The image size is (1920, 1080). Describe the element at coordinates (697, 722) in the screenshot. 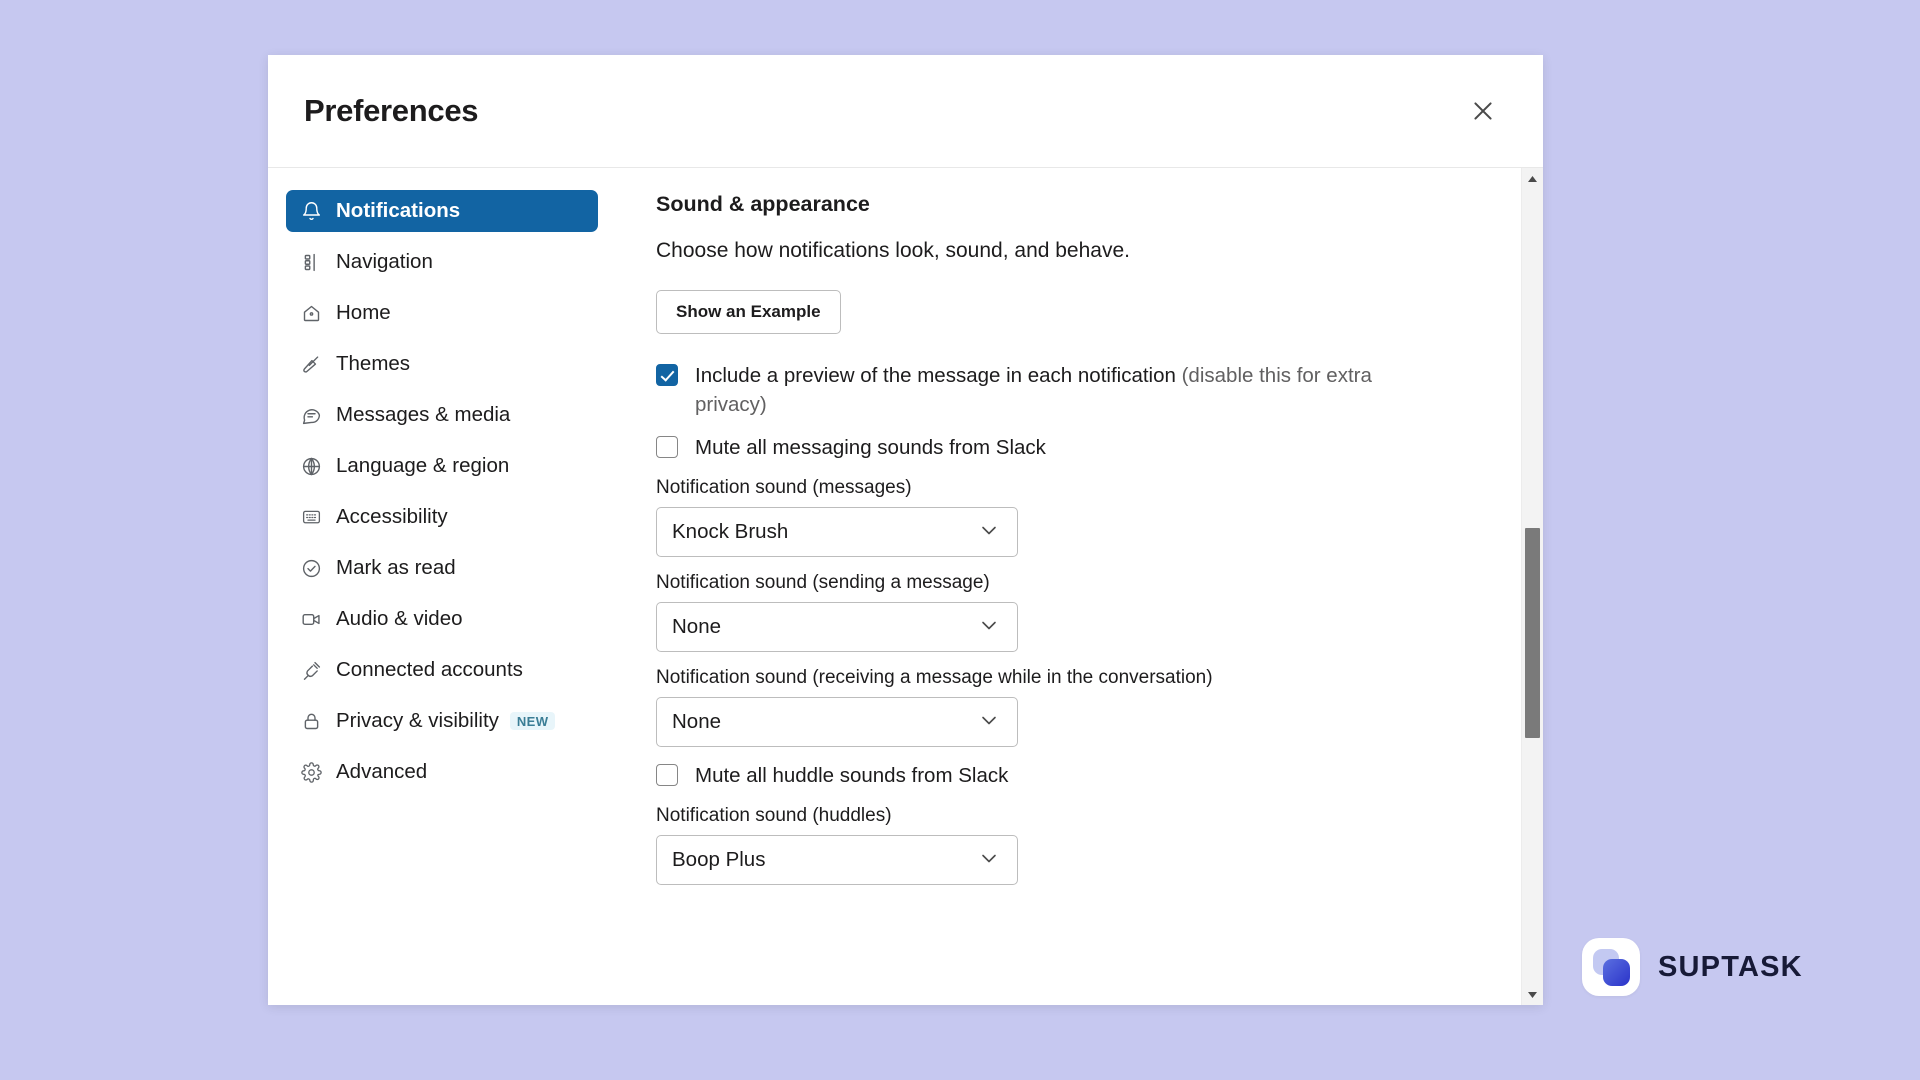

I see `sound-receiving-value: None` at that location.